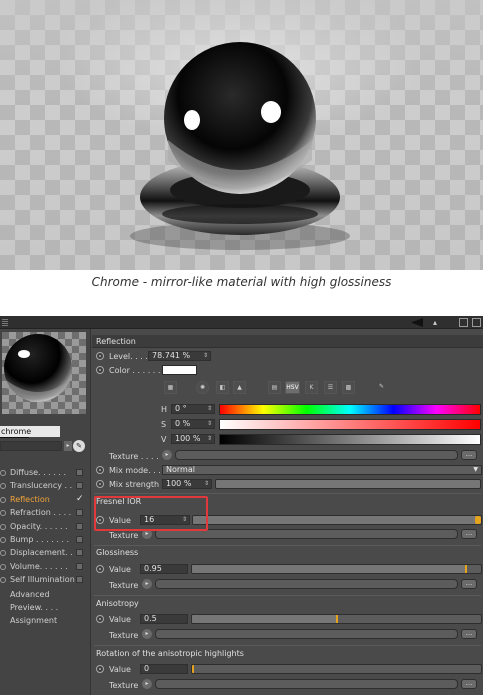  I want to click on eyedropper-icon: ✎, so click(79, 446).